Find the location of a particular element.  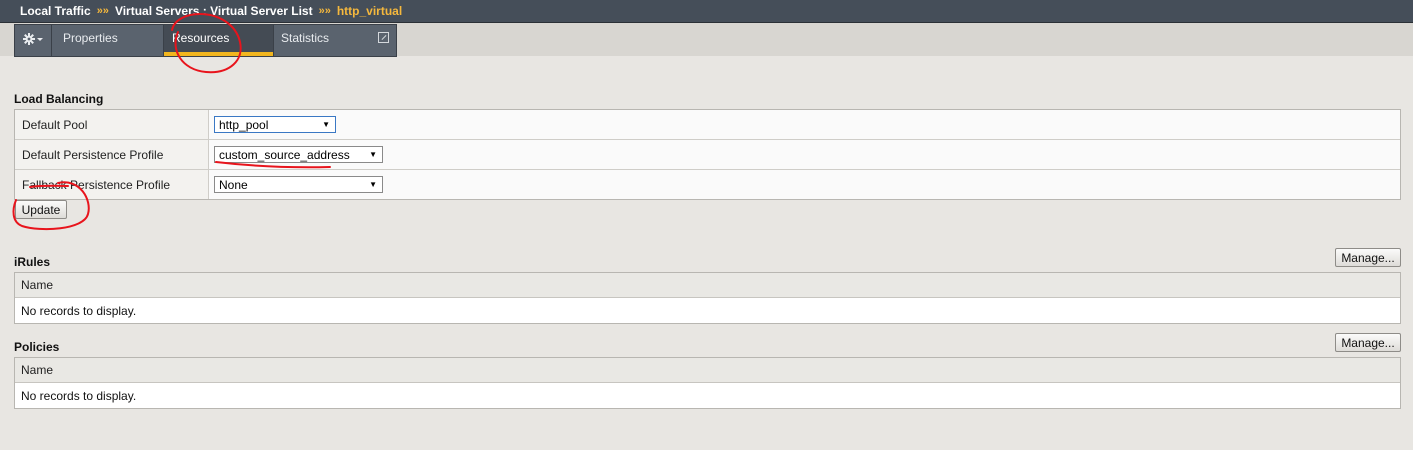

policies-title: Policies is located at coordinates (37, 347).